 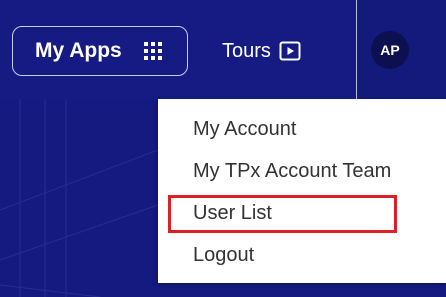 I want to click on menu-item-my-account: My Account, so click(x=244, y=129).